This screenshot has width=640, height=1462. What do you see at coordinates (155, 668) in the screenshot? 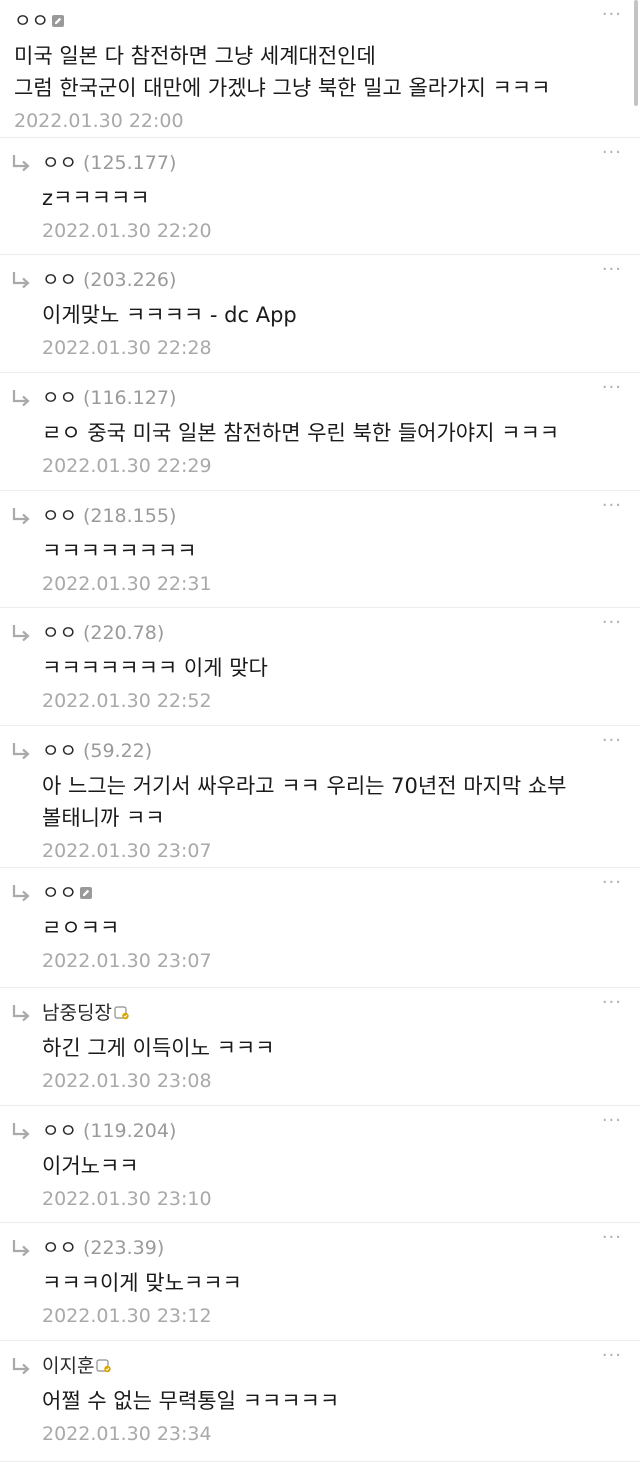
I see `comment-text: ㅋㅋㅋㅋㅋㅋㅋ 이게 맞다` at bounding box center [155, 668].